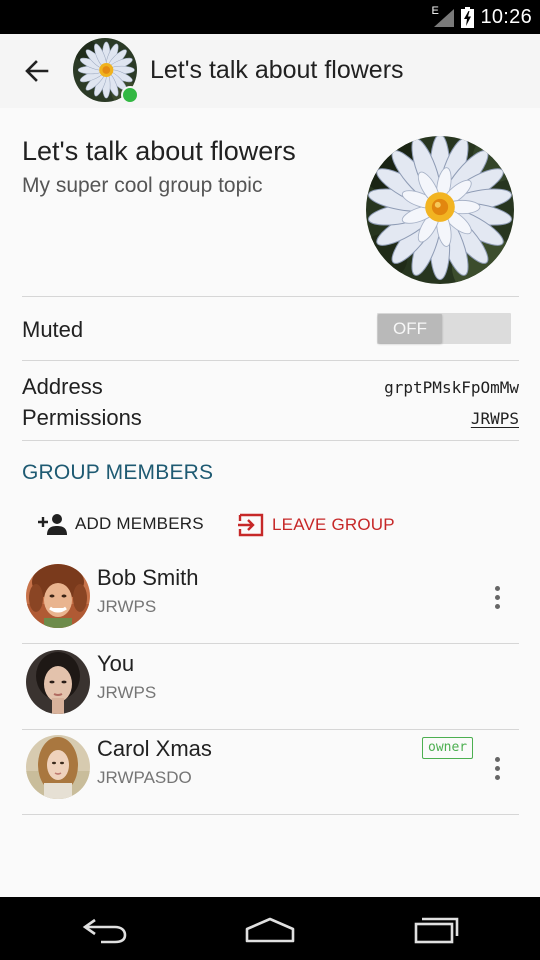  What do you see at coordinates (277, 70) in the screenshot?
I see `app-bar-title: Let's talk about flowers` at bounding box center [277, 70].